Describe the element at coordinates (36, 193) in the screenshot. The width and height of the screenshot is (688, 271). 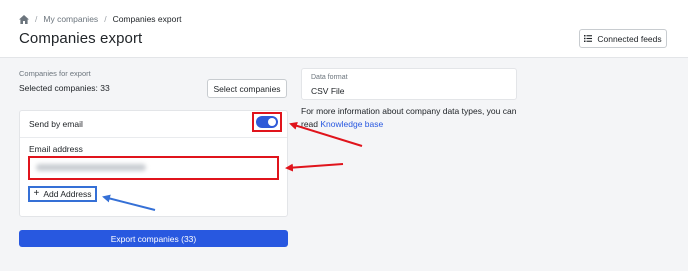
I see `plus-icon: +` at that location.